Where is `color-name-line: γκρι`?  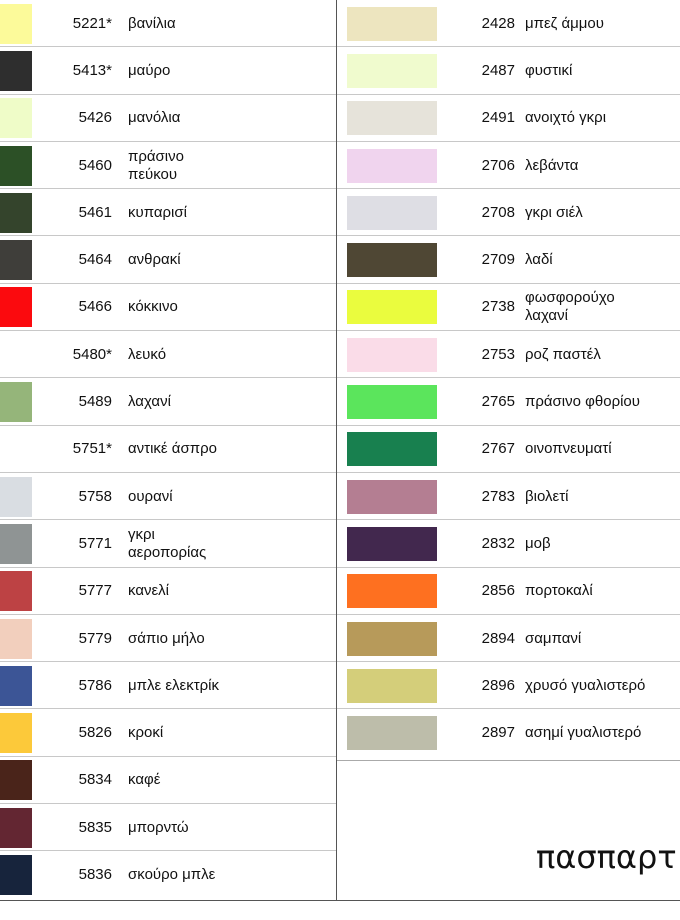 color-name-line: γκρι is located at coordinates (141, 534).